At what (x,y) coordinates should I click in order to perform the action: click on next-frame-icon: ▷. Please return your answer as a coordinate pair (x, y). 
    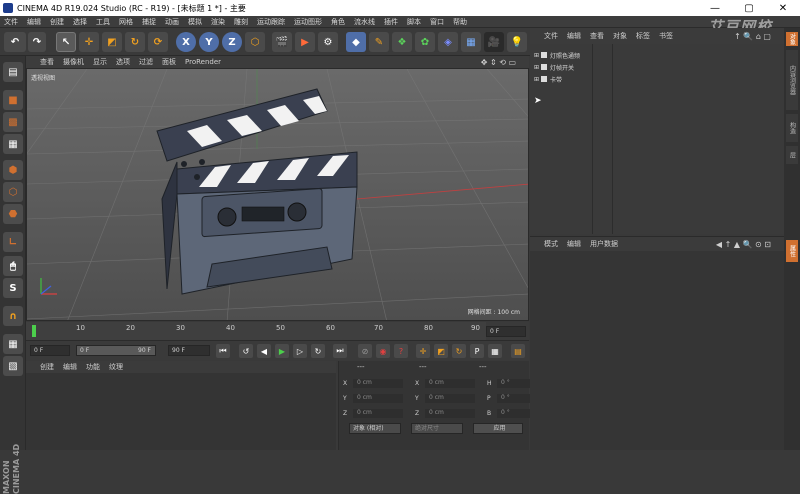
    Looking at the image, I should click on (300, 351).